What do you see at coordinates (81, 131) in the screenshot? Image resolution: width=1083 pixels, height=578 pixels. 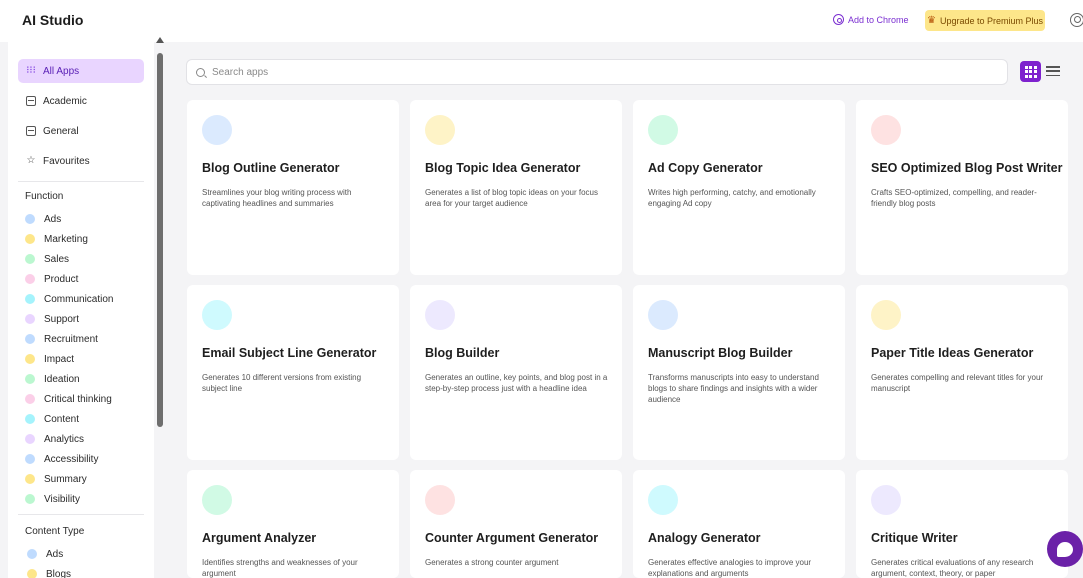 I see `sidebar-item-general: General` at bounding box center [81, 131].